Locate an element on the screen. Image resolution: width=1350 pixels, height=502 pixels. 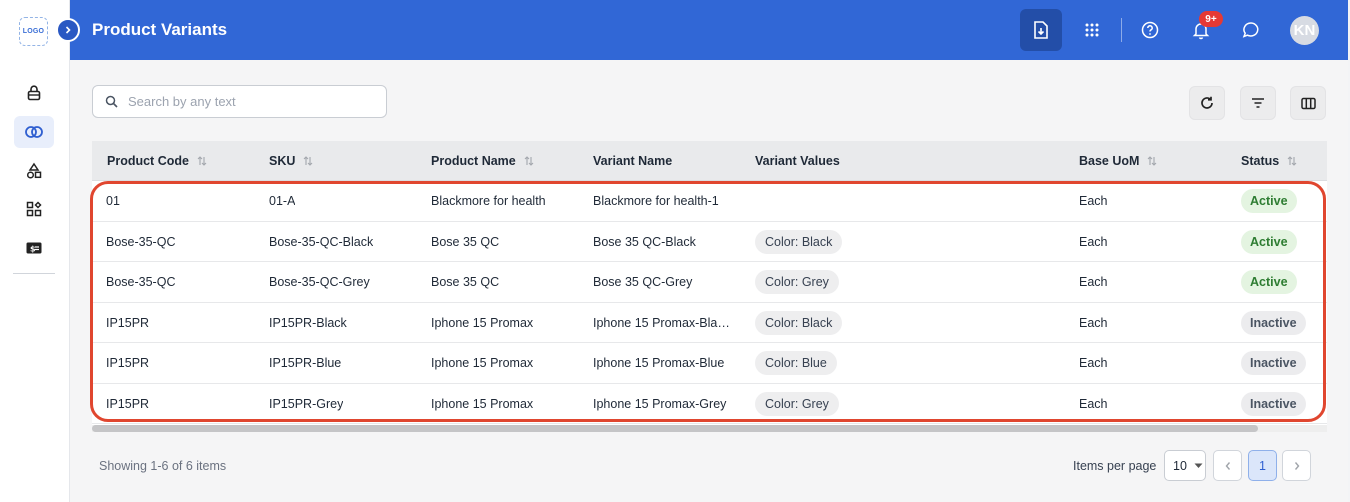
cell-sku: Bose-35-QC-Grey is located at coordinates (319, 282).